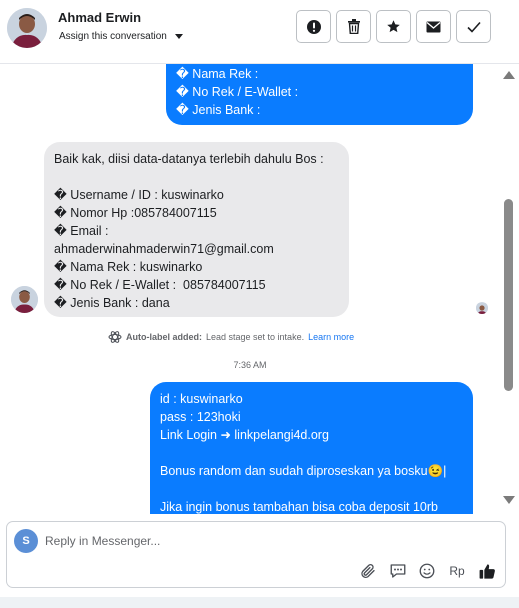 This screenshot has height=608, width=519. What do you see at coordinates (178, 36) in the screenshot?
I see `caret-down-icon` at bounding box center [178, 36].